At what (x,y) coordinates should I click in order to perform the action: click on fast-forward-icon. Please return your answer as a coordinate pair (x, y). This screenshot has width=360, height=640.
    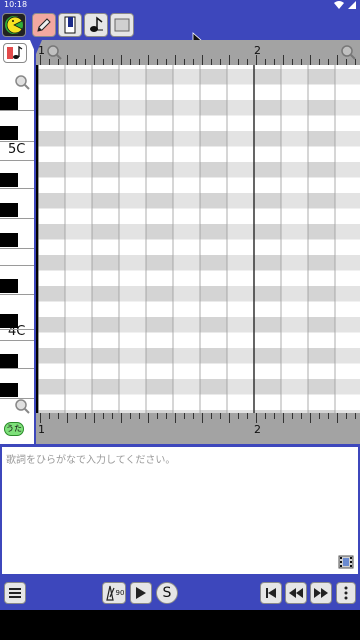
    Looking at the image, I should click on (321, 593).